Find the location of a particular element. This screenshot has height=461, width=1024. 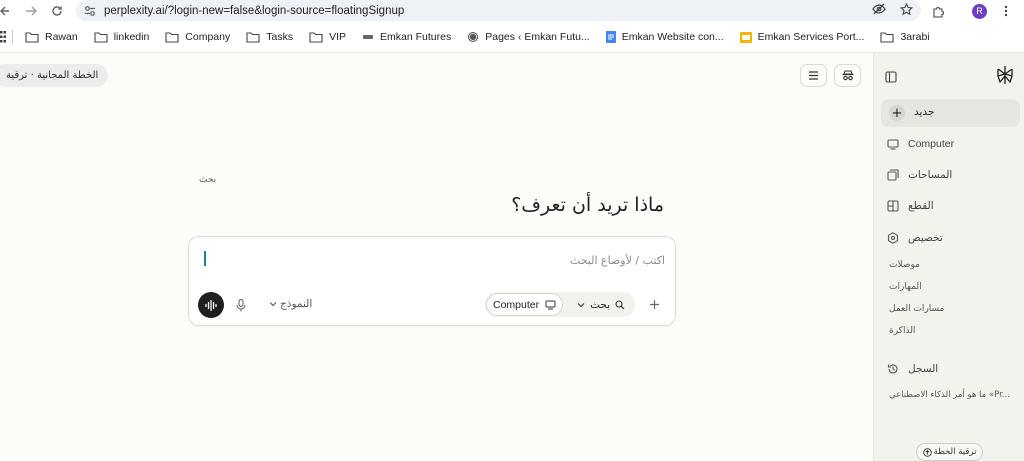

incognito-button is located at coordinates (847, 75).